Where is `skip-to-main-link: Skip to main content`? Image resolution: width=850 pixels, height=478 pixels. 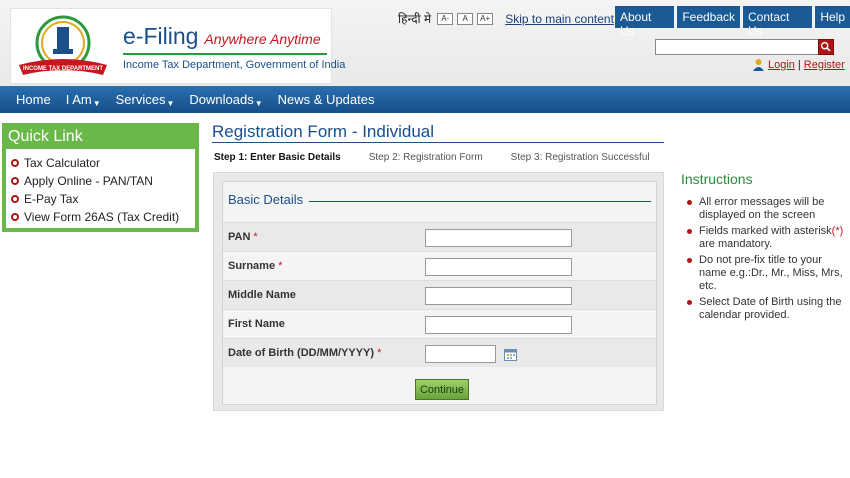 skip-to-main-link: Skip to main content is located at coordinates (559, 19).